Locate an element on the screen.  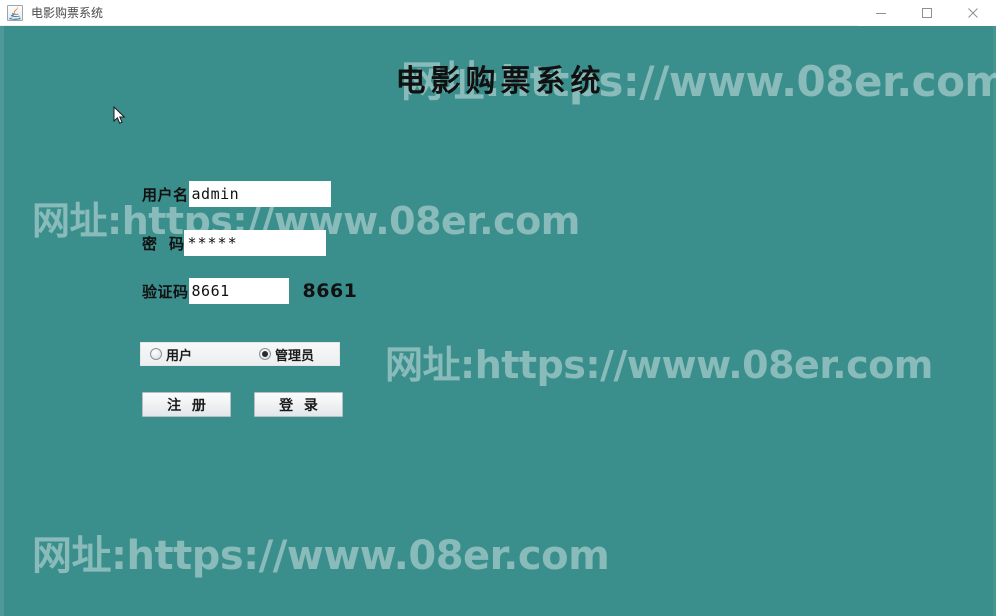
maximize-button is located at coordinates (927, 13).